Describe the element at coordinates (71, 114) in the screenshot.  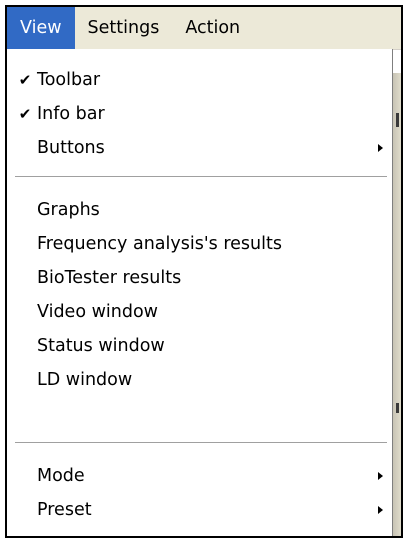
I see `menu-item-label: Info bar` at that location.